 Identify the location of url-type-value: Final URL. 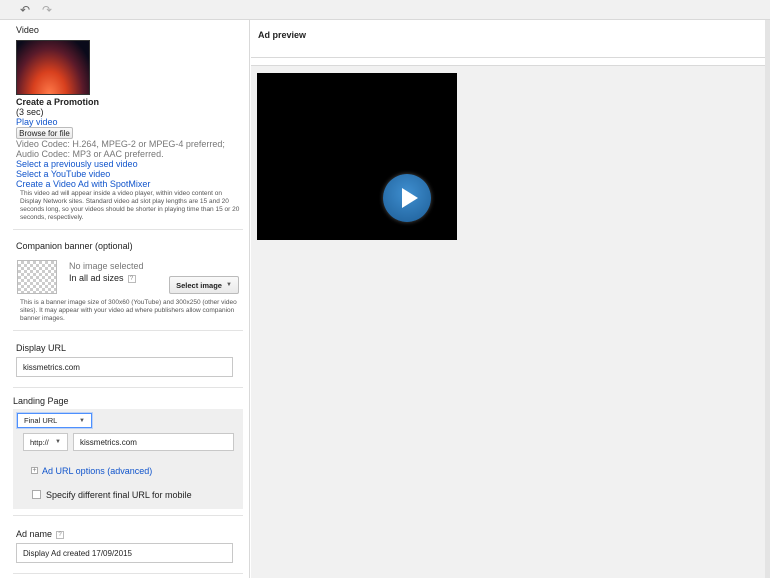
(41, 420).